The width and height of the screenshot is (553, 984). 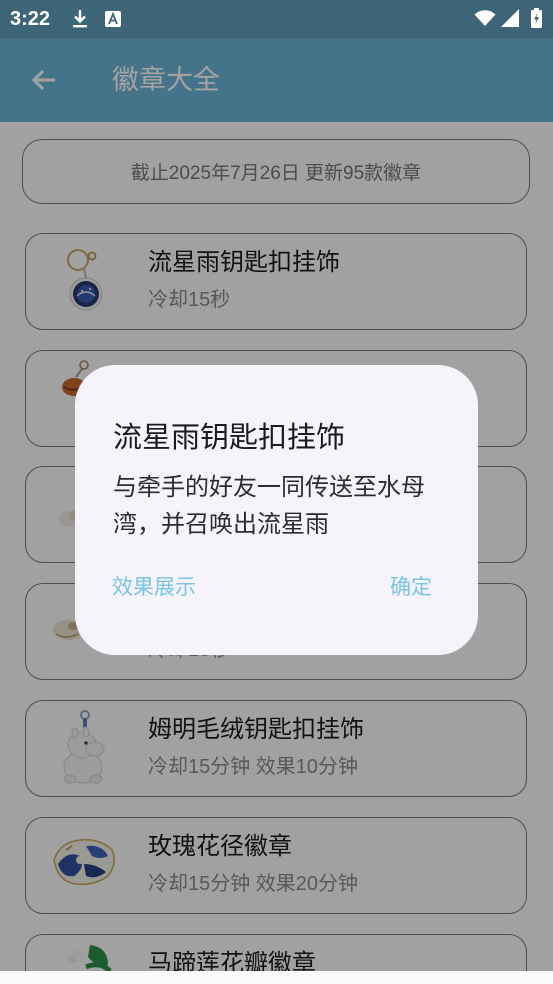 What do you see at coordinates (536, 18) in the screenshot?
I see `battery-icon` at bounding box center [536, 18].